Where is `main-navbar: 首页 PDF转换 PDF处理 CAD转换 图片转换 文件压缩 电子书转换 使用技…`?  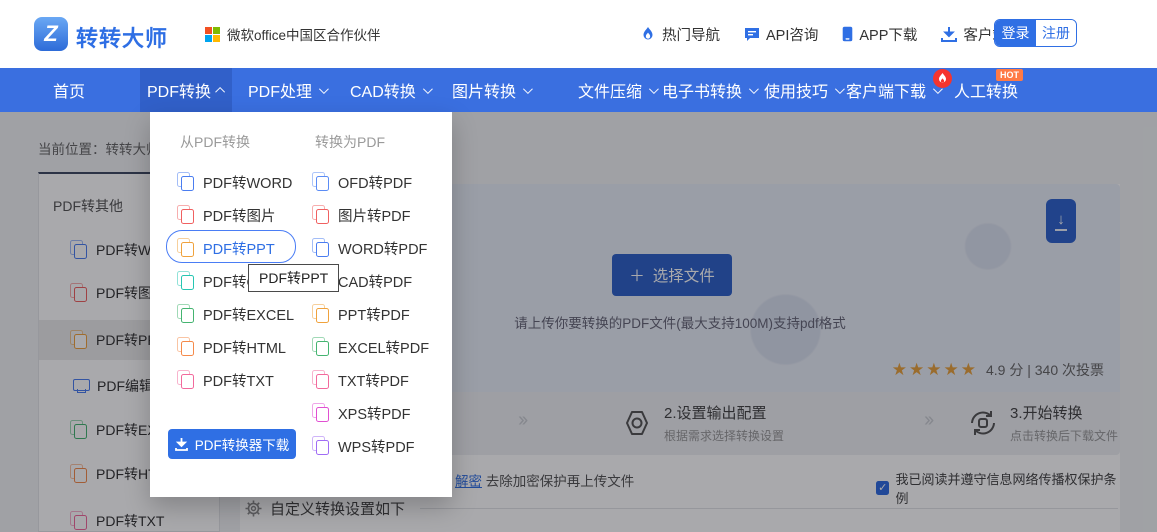
main-navbar: 首页 PDF转换 PDF处理 CAD转换 图片转换 文件压缩 电子书转换 使用技… is located at coordinates (578, 90).